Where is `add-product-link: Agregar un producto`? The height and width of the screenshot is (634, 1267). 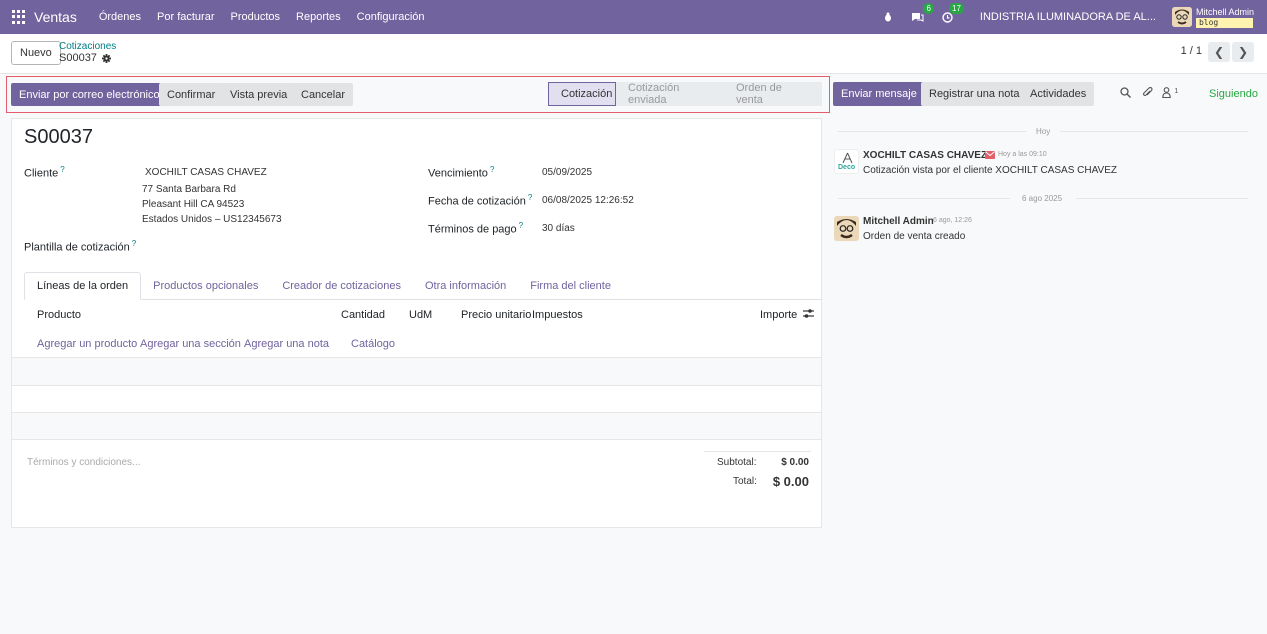
add-product-link: Agregar un producto is located at coordinates (87, 344).